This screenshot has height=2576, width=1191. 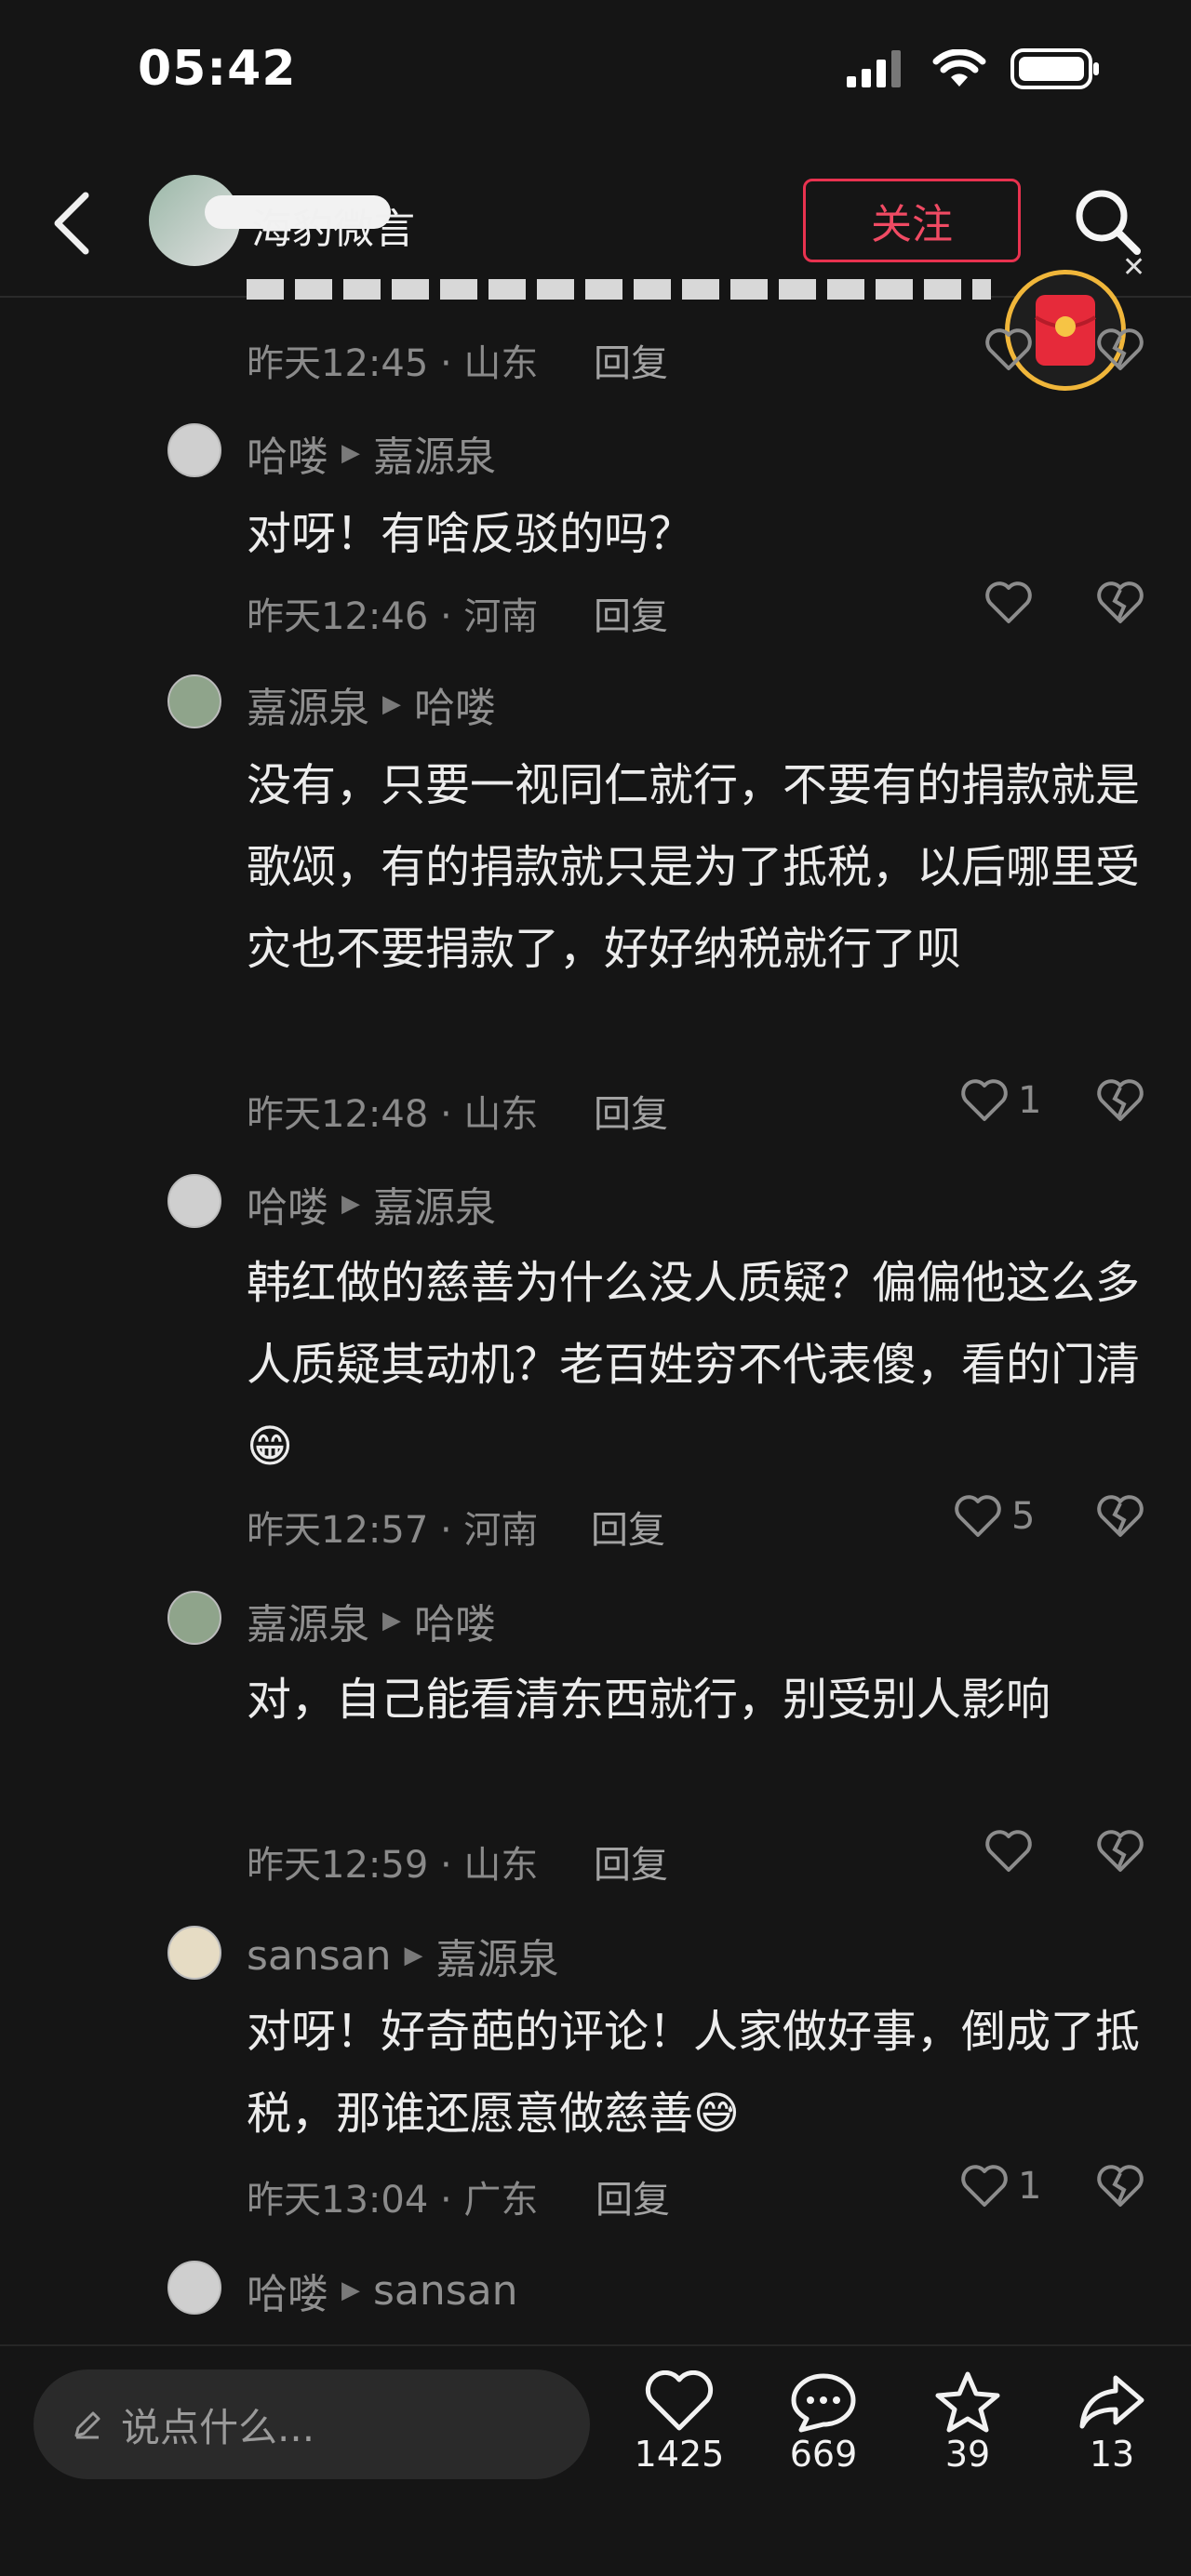 I want to click on comment-header: 哈喽 ▶ sansan, so click(x=382, y=2290).